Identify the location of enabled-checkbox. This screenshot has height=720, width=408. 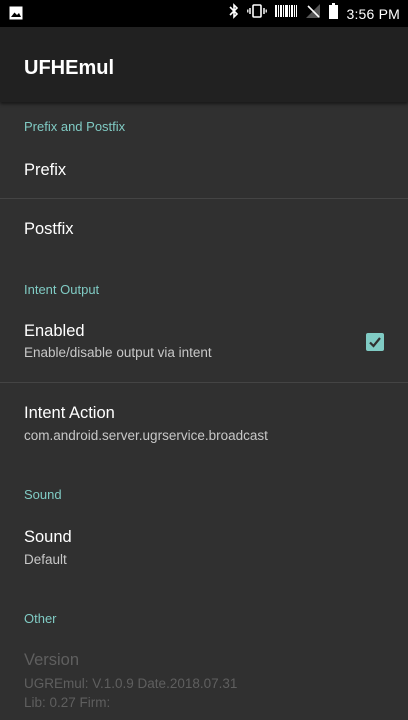
(375, 342).